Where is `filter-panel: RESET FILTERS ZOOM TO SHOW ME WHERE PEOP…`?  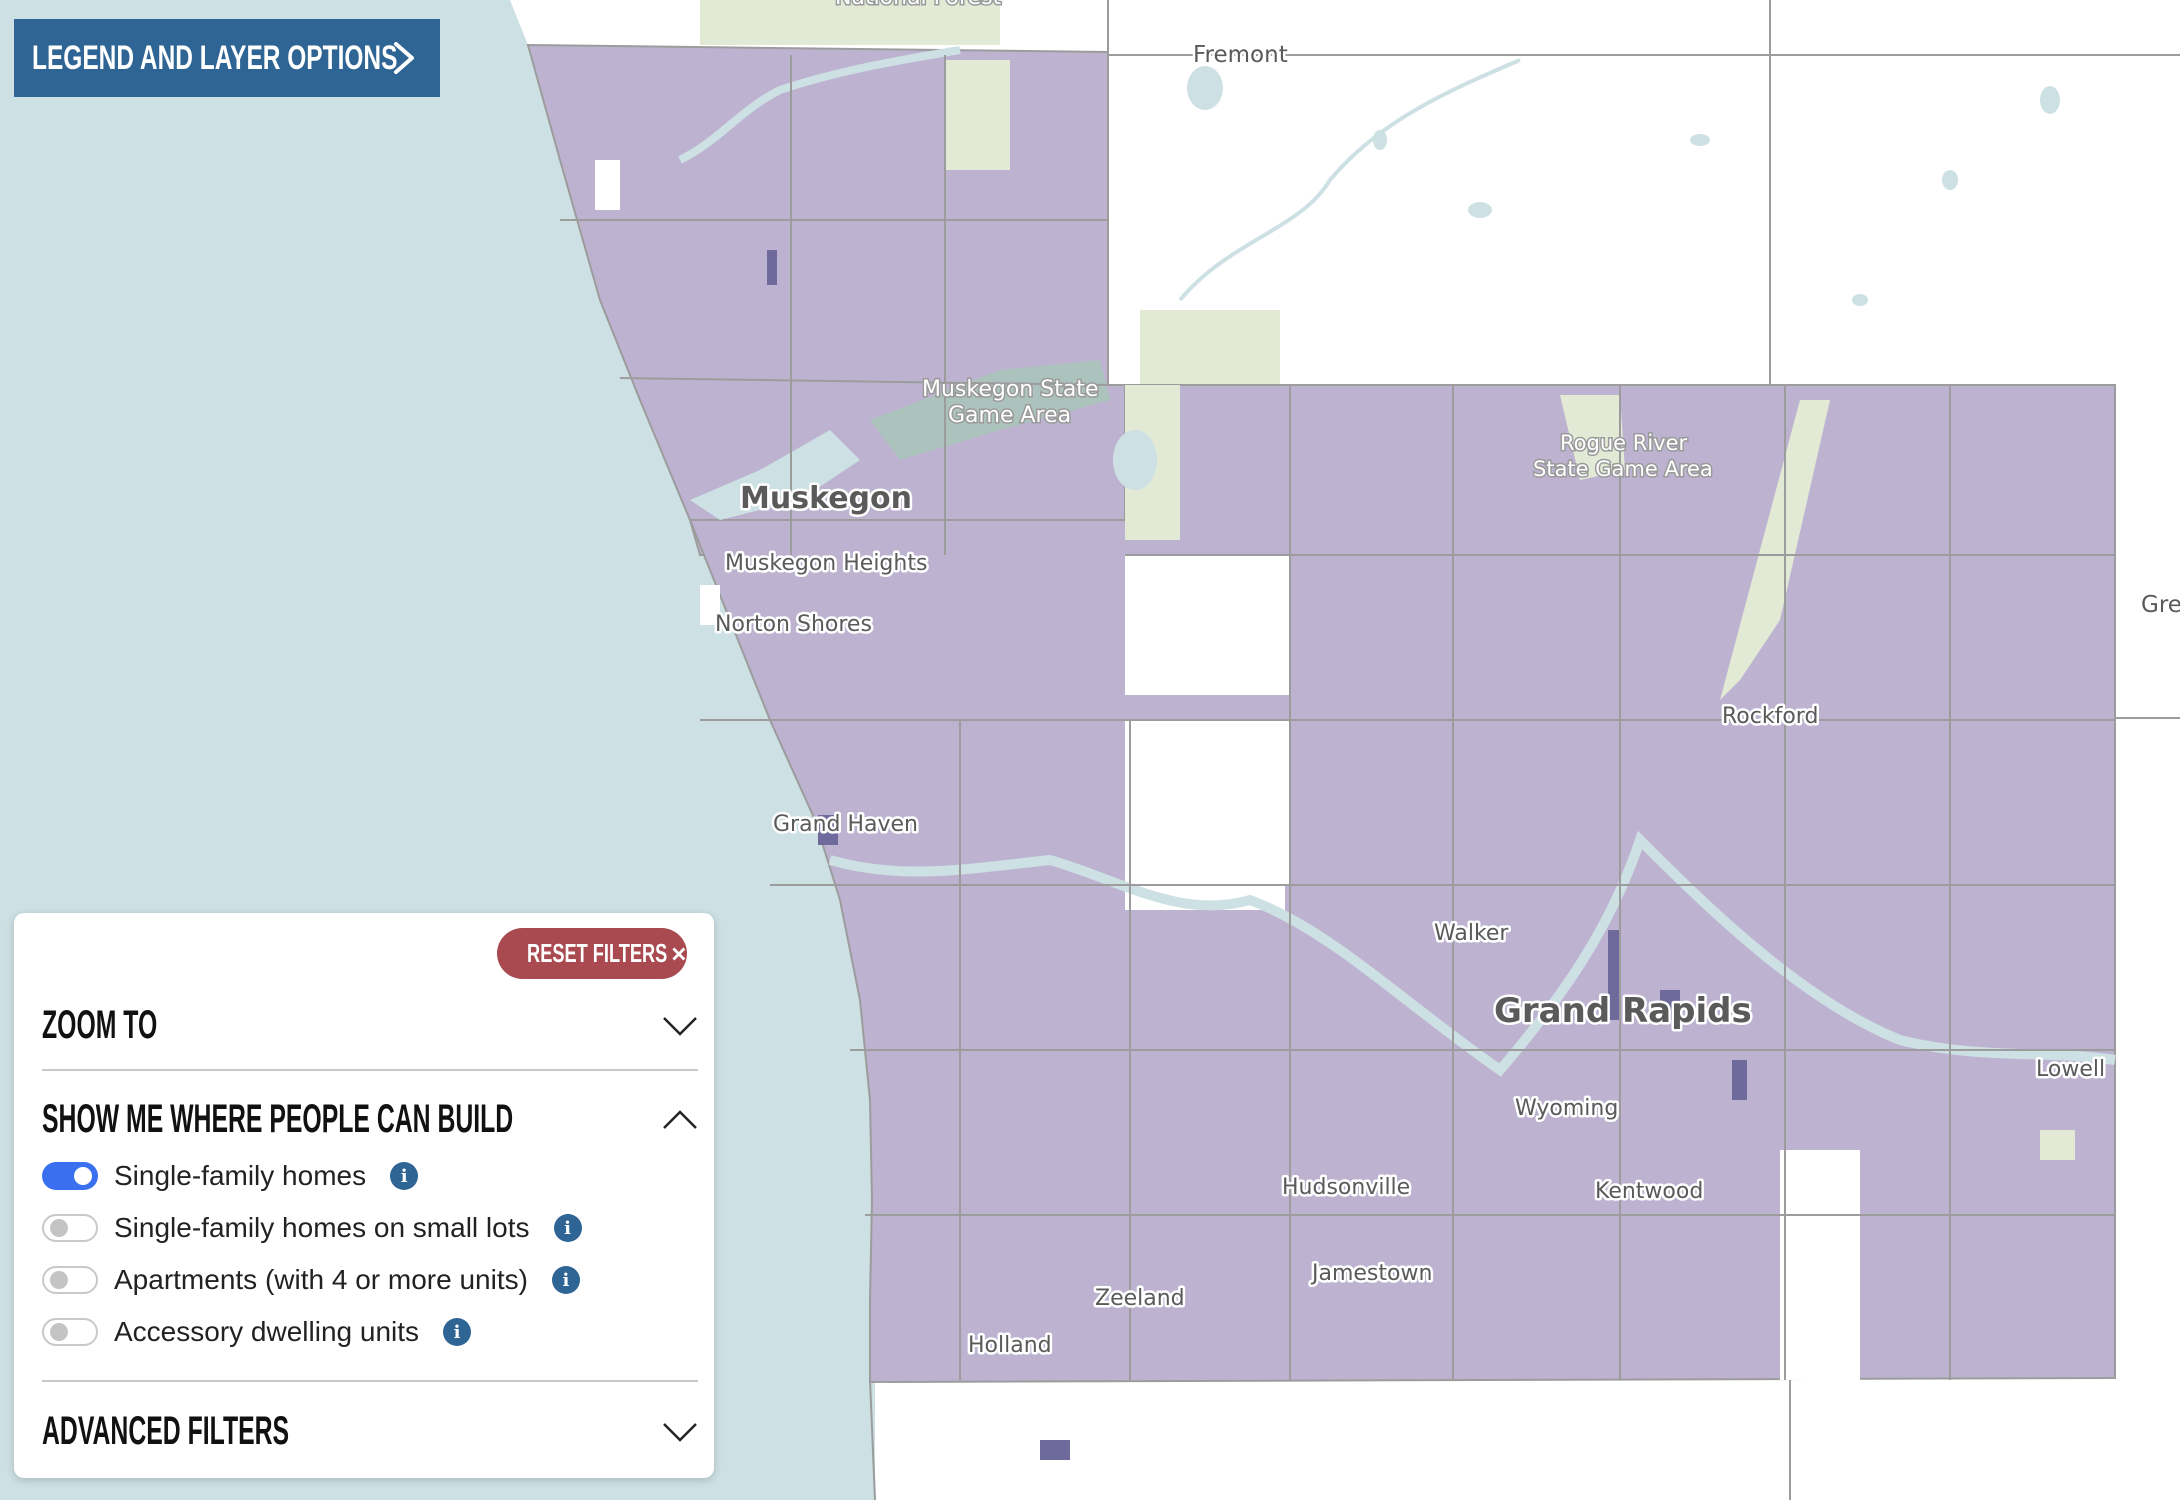 filter-panel: RESET FILTERS ZOOM TO SHOW ME WHERE PEOP… is located at coordinates (364, 1195).